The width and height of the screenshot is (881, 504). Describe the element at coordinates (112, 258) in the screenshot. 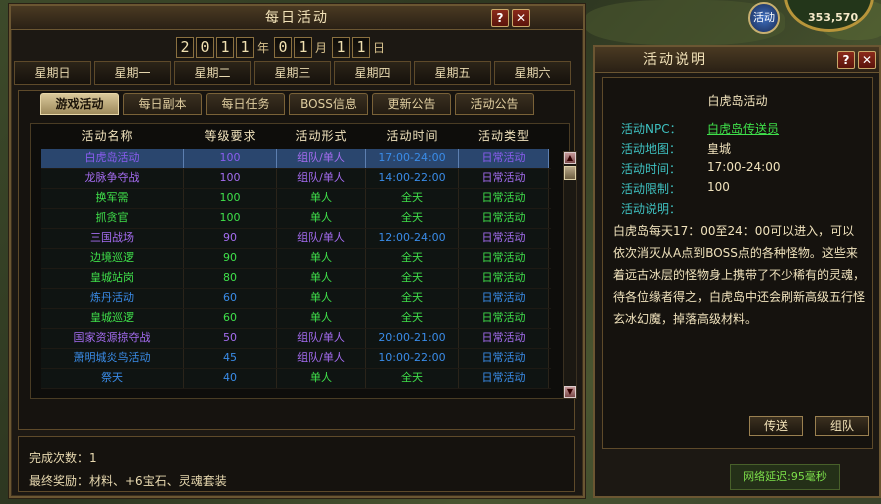

I see `cell-name: 边境巡逻` at that location.